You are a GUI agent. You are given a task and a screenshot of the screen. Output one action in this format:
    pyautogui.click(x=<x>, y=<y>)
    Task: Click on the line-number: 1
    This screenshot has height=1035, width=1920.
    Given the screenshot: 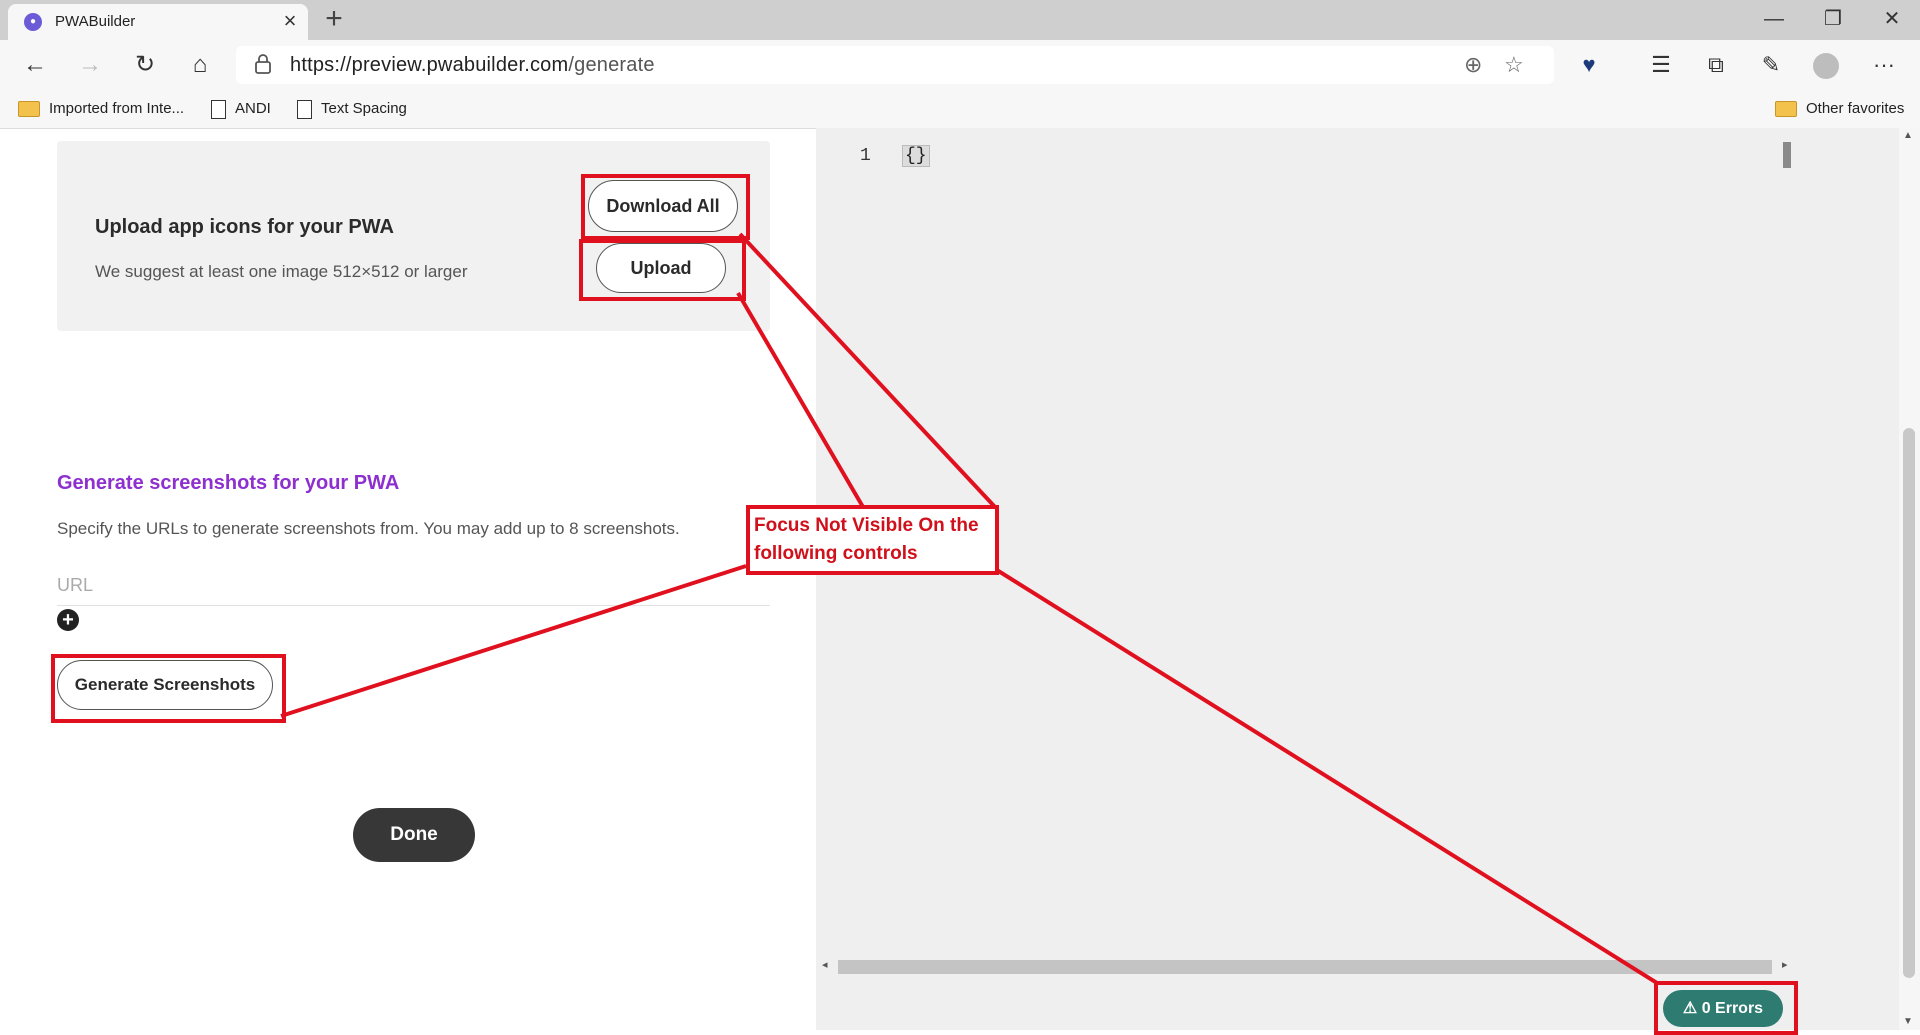 What is the action you would take?
    pyautogui.click(x=865, y=156)
    